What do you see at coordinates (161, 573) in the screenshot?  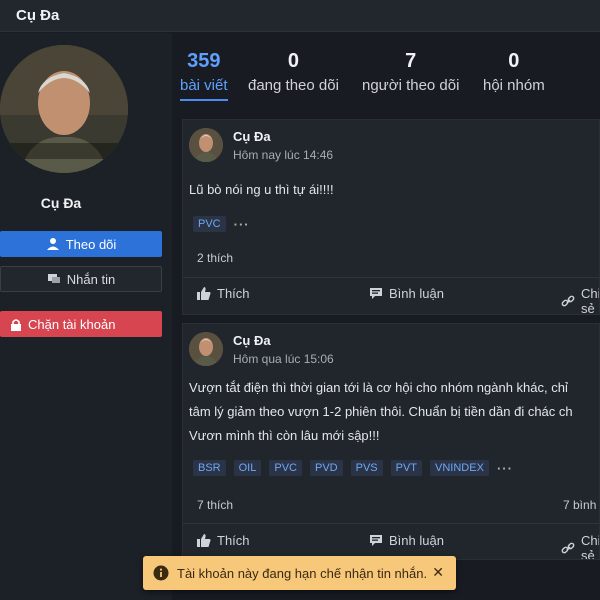 I see `info-icon` at bounding box center [161, 573].